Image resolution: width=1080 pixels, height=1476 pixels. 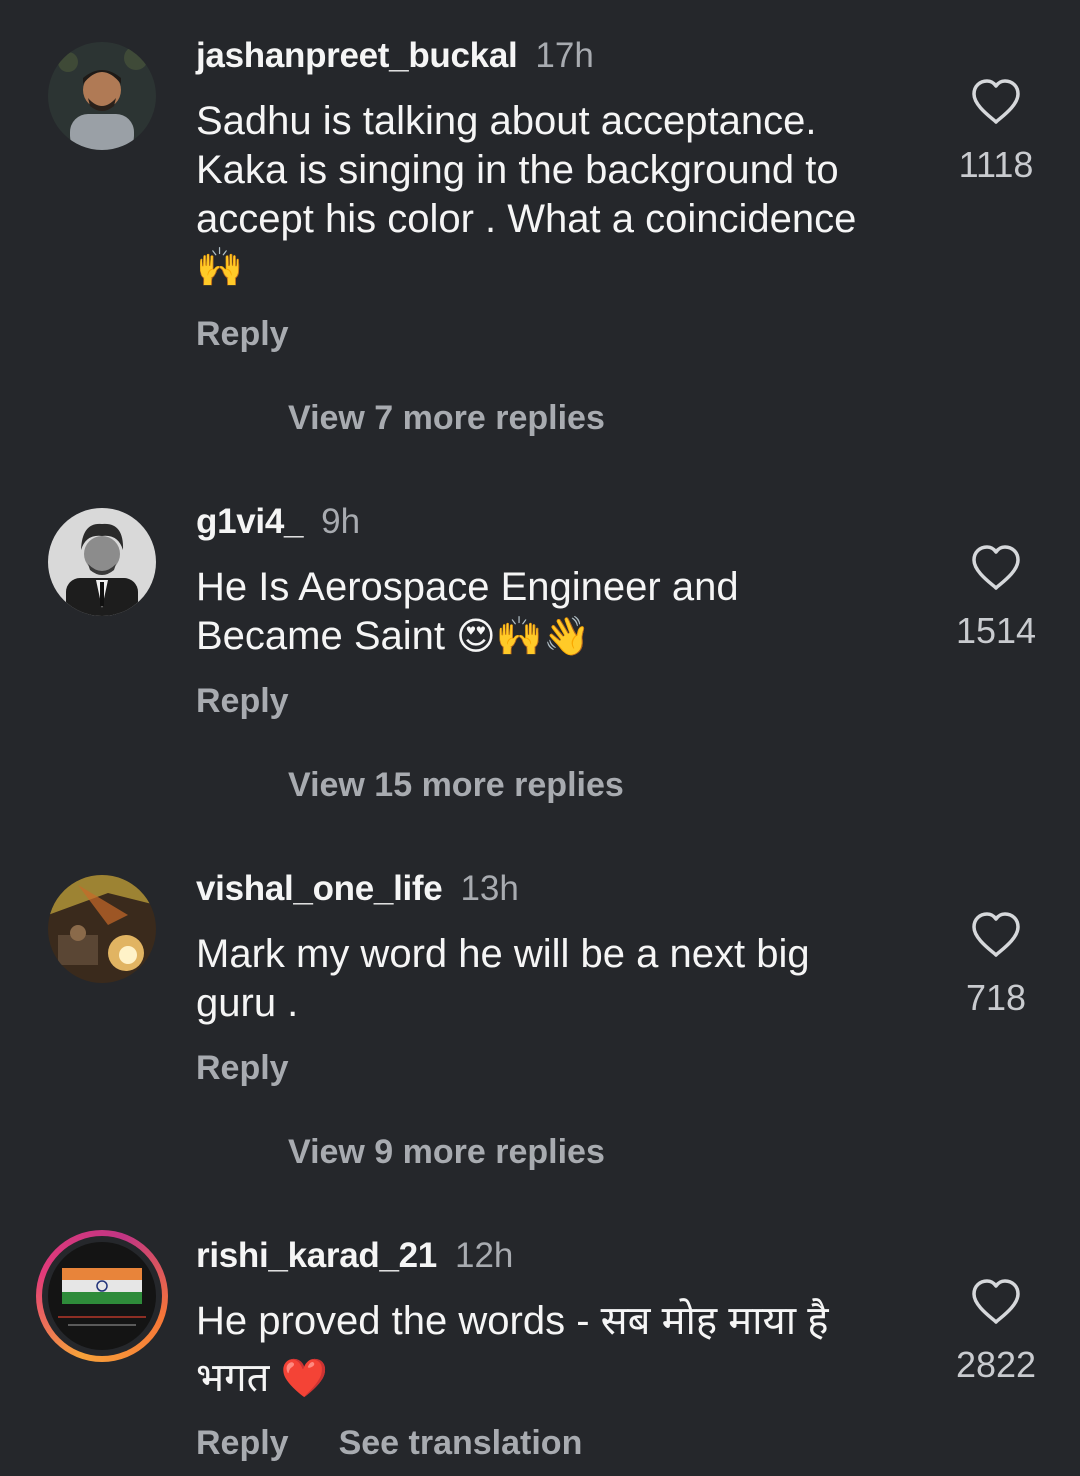 I want to click on comment-actions: Reply See translation, so click(x=389, y=1443).